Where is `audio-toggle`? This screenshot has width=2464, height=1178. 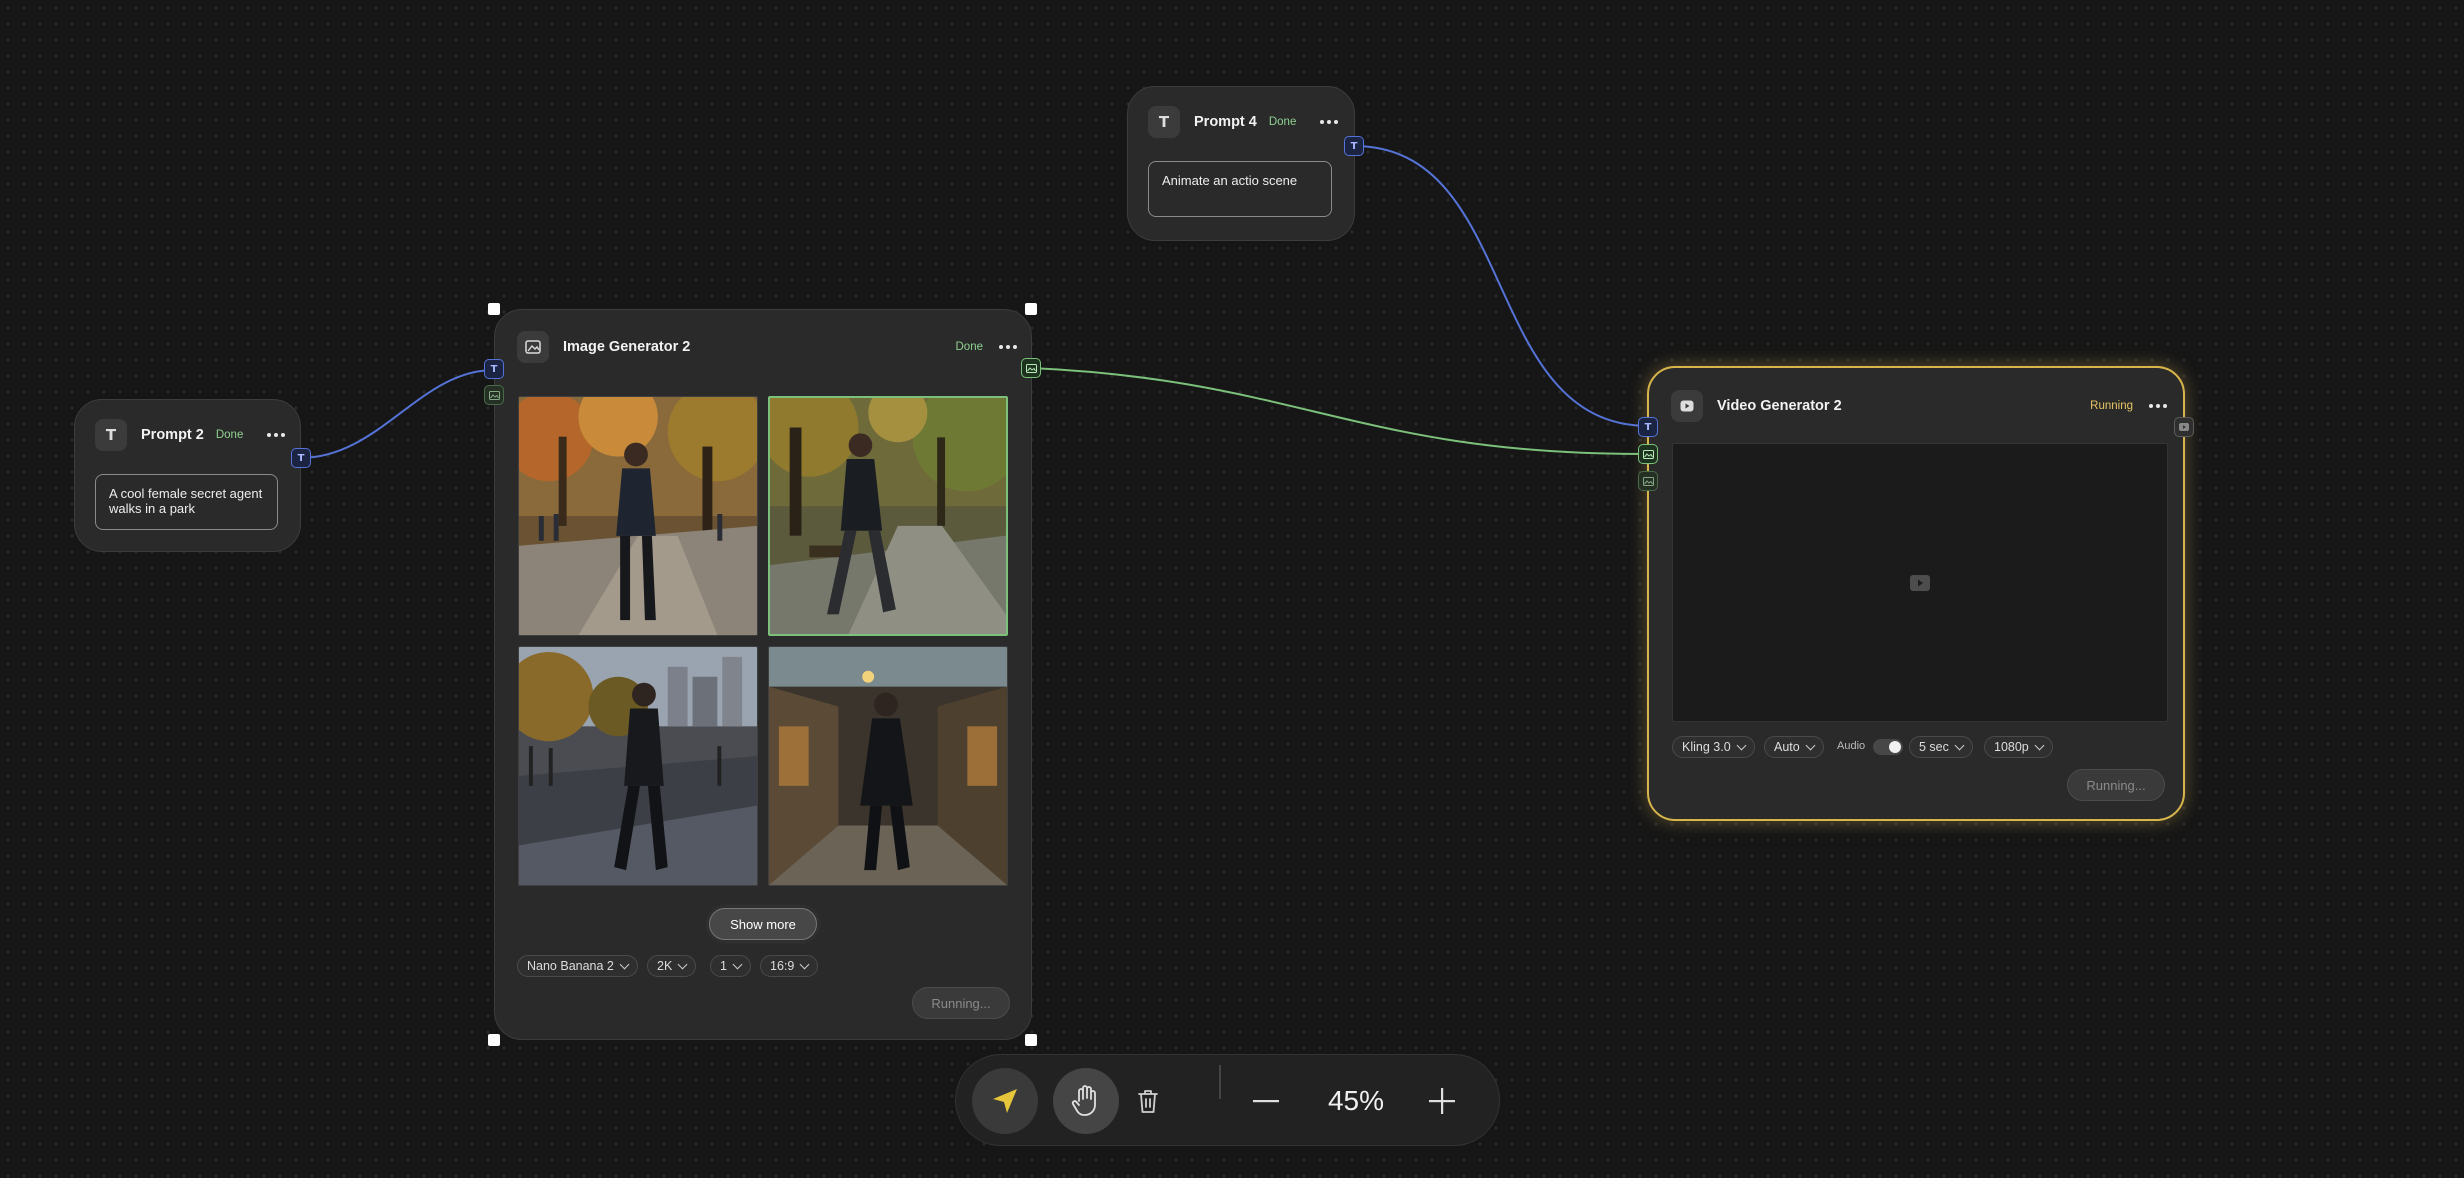 audio-toggle is located at coordinates (1888, 747).